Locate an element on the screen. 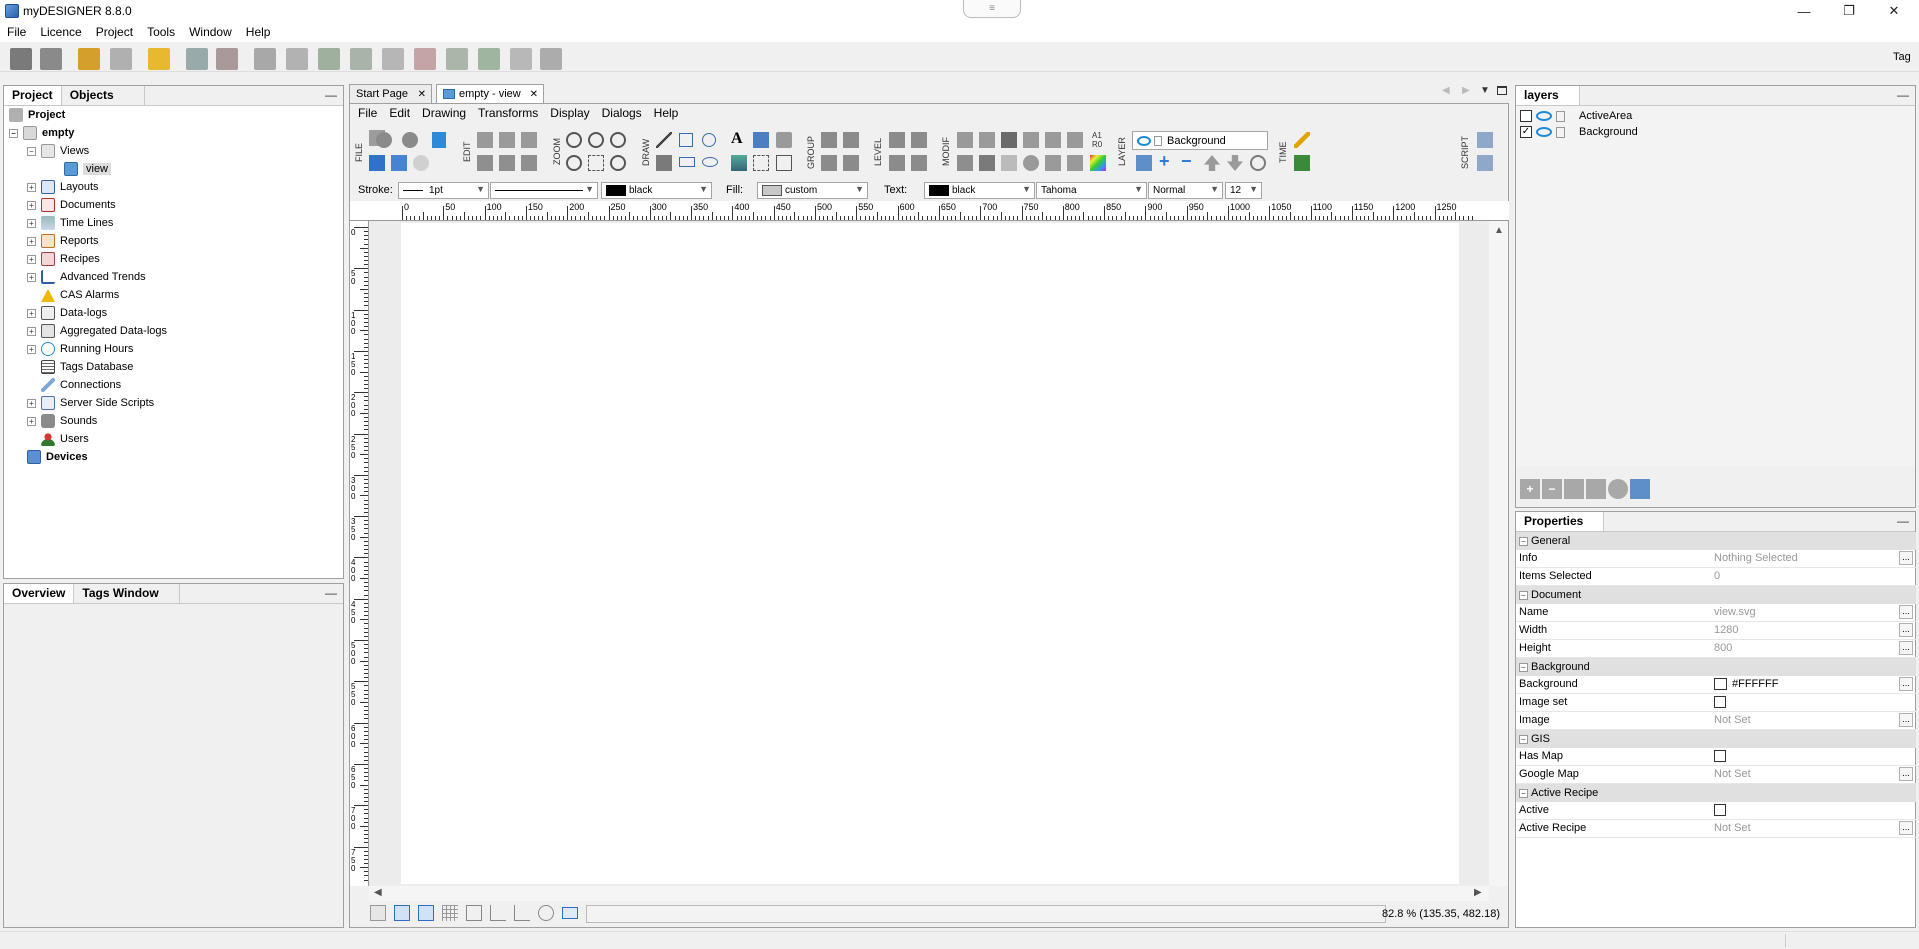 Image resolution: width=1919 pixels, height=949 pixels. prop-row-has-map: Has Map is located at coordinates (1716, 757).